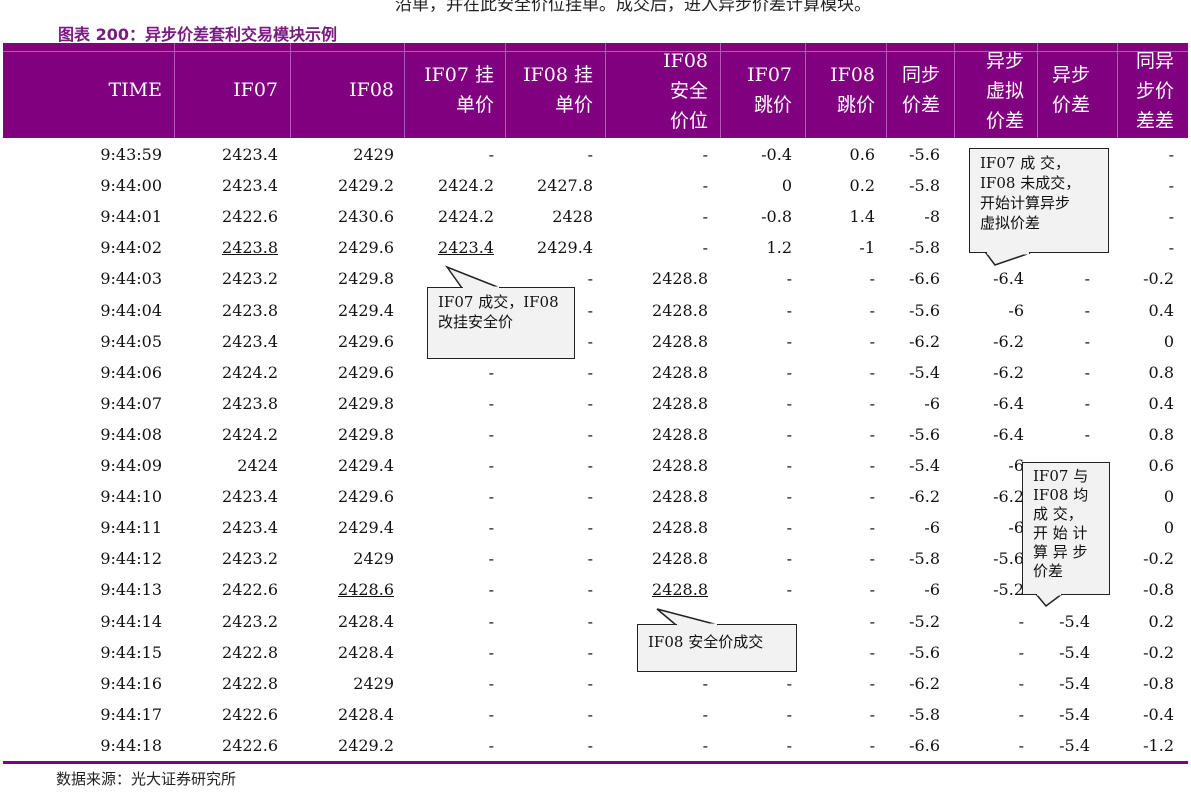  Describe the element at coordinates (595, 310) in the screenshot. I see `table-row: 9:44:04 2423.8 2429.4 - 2428.8 - - -5.6 -6 - 0.4` at that location.